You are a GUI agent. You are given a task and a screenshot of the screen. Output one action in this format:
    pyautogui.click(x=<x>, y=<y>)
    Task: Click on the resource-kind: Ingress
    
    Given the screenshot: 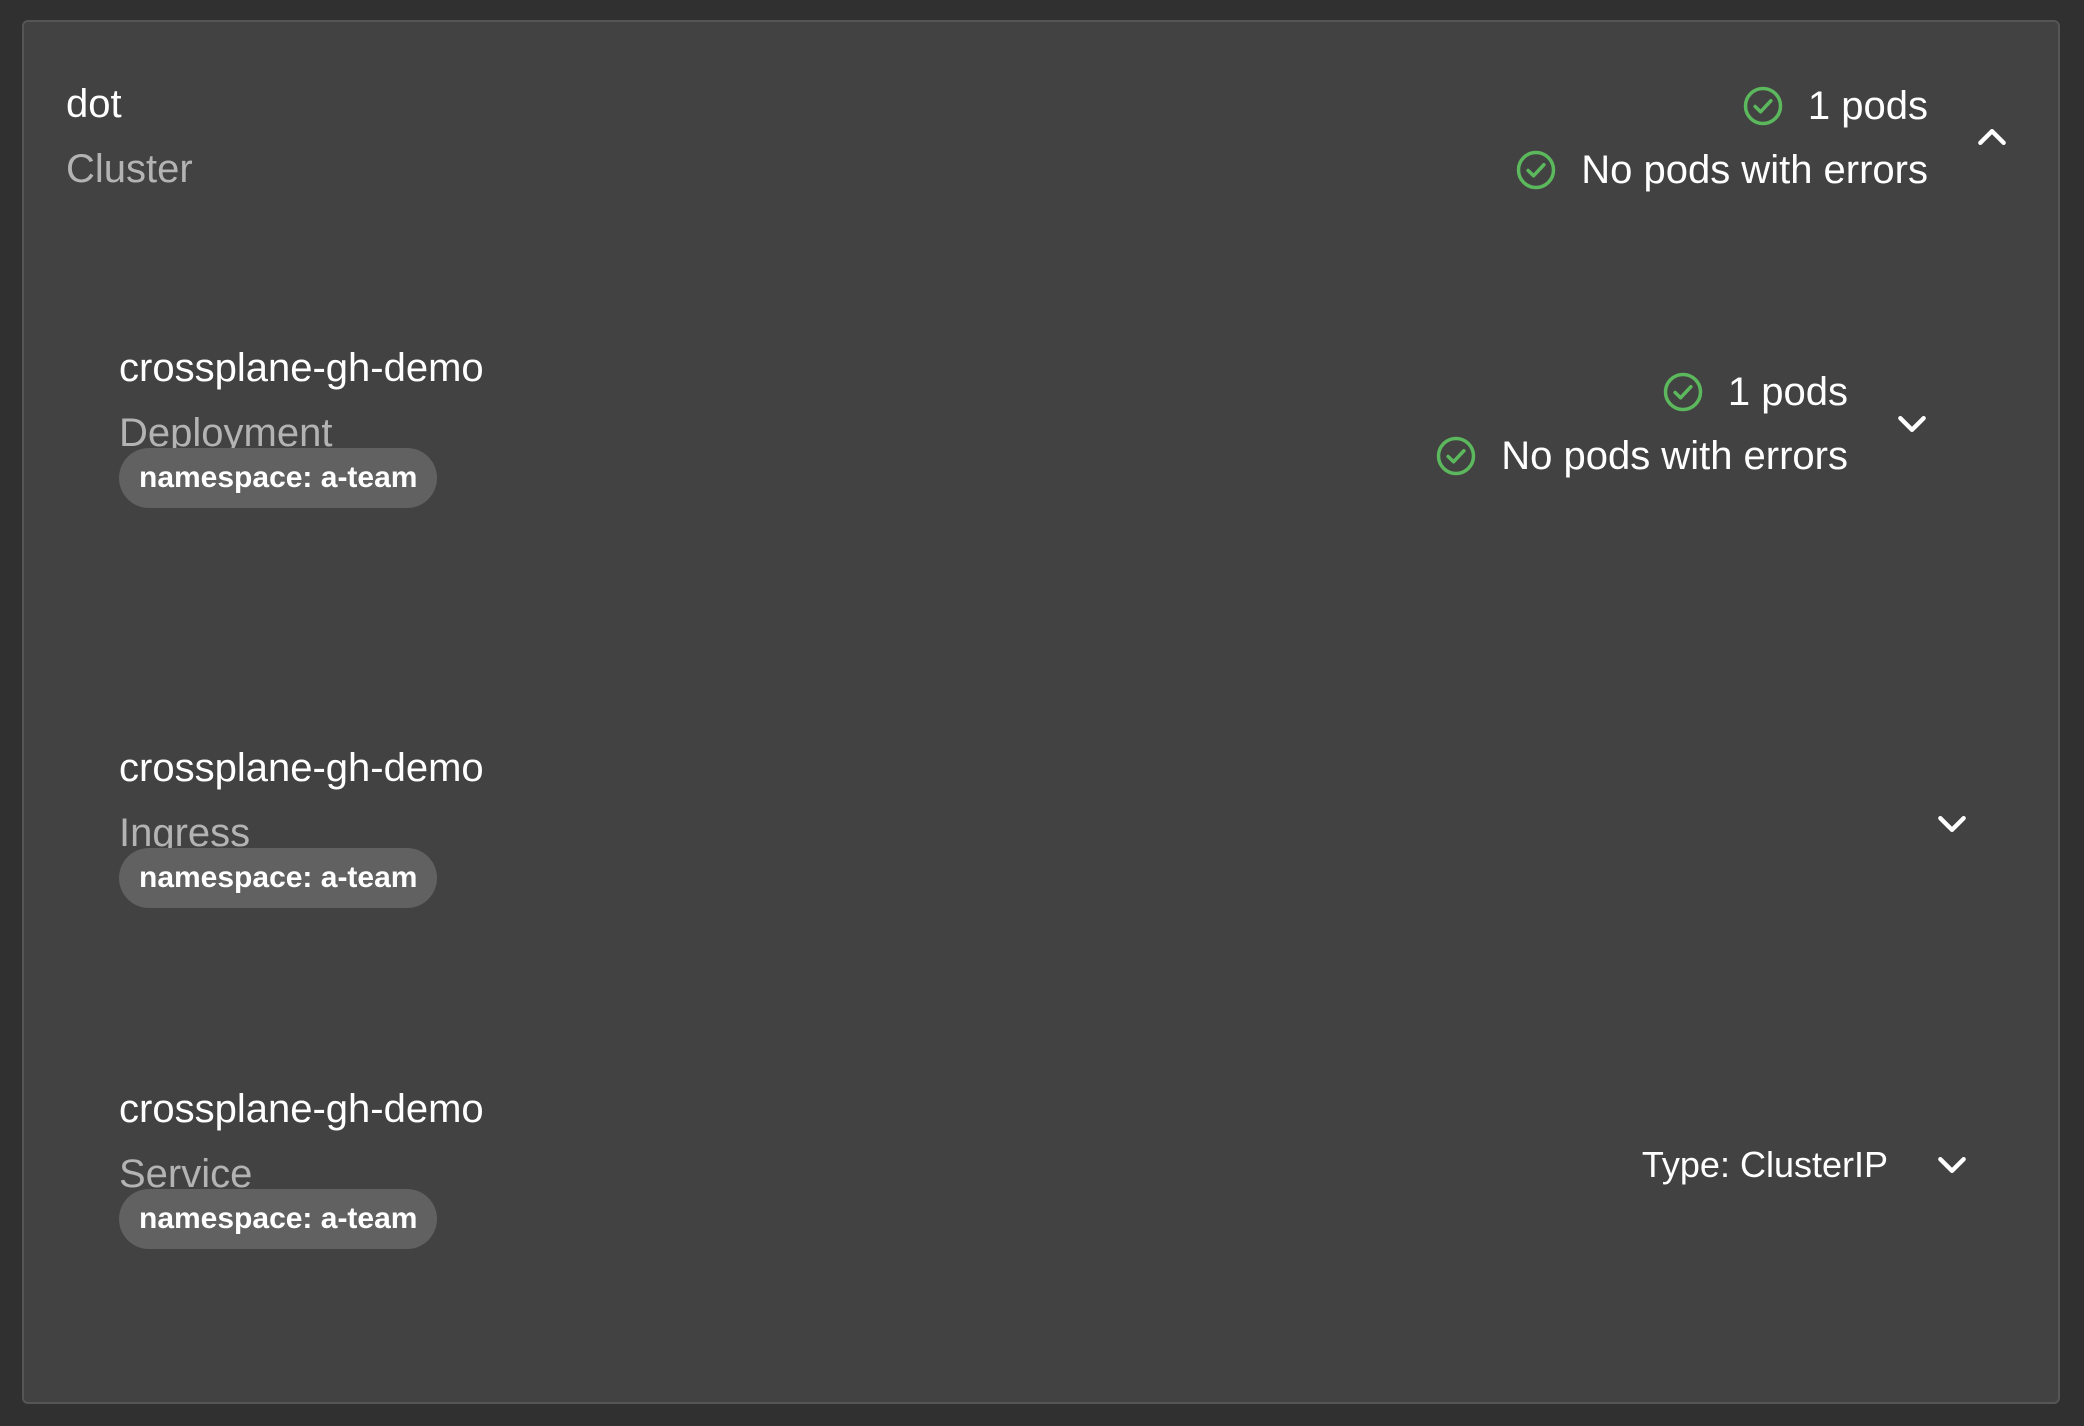 What is the action you would take?
    pyautogui.click(x=185, y=833)
    